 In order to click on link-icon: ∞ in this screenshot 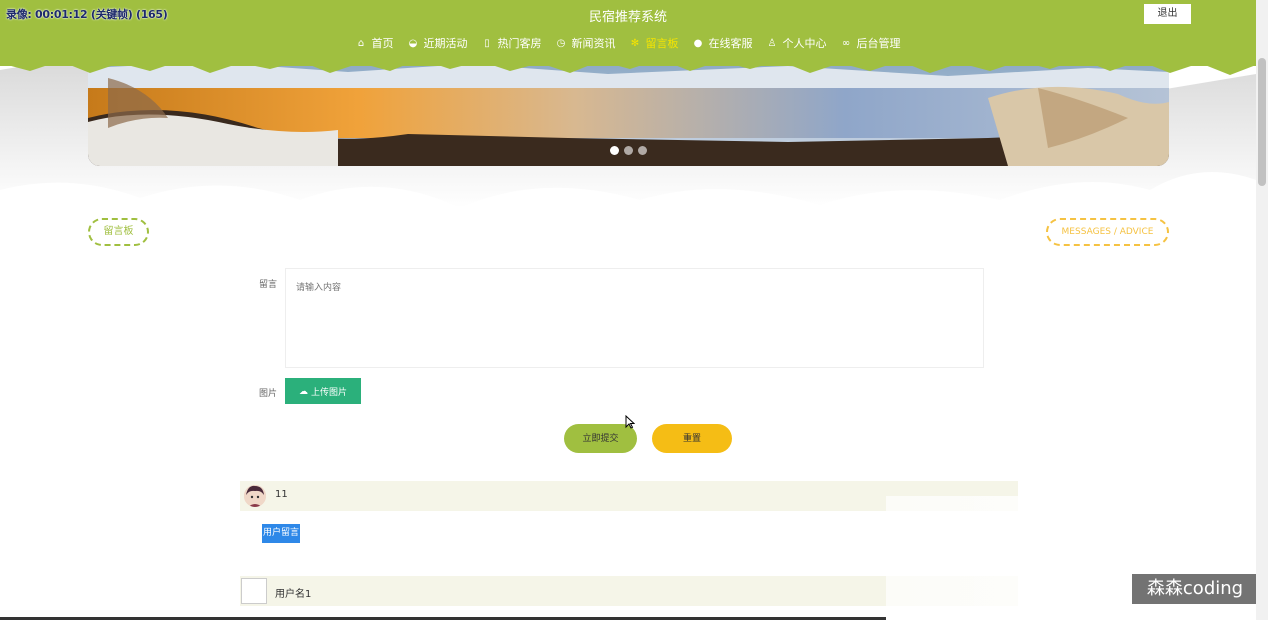, I will do `click(846, 43)`.